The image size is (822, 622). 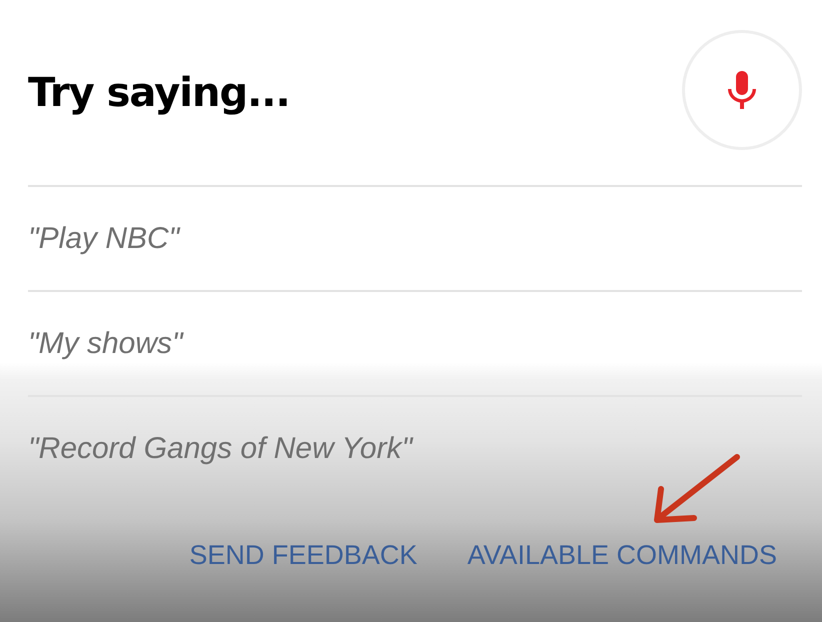 I want to click on suggestion-text: "Record Gangs of New York", so click(x=220, y=449).